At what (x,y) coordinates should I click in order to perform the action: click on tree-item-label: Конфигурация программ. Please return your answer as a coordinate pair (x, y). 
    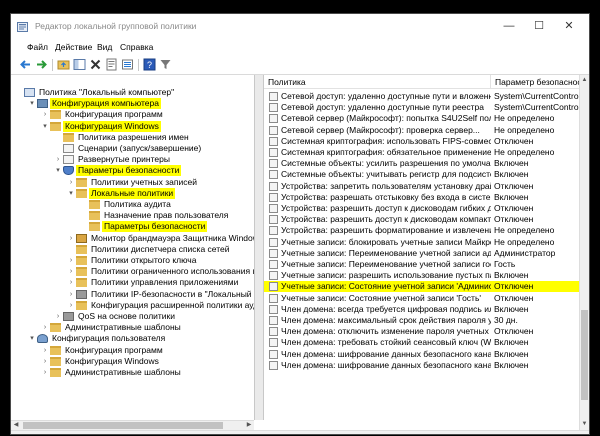
    Looking at the image, I should click on (114, 114).